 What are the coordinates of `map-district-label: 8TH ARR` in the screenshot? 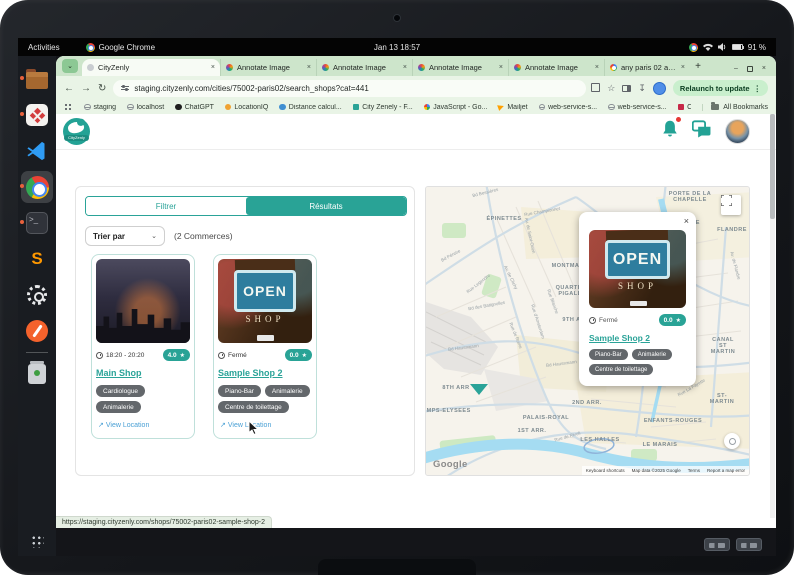 It's located at (456, 388).